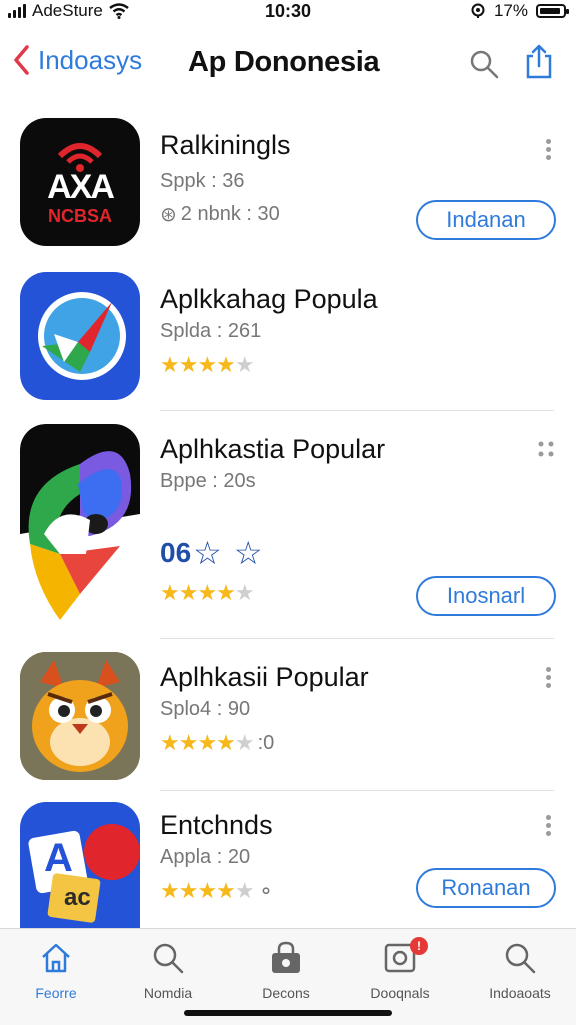 The width and height of the screenshot is (576, 1025). I want to click on list-item: Aplhkasii Popular Splo4 : 90 ★★★★ ★:0, so click(288, 722).